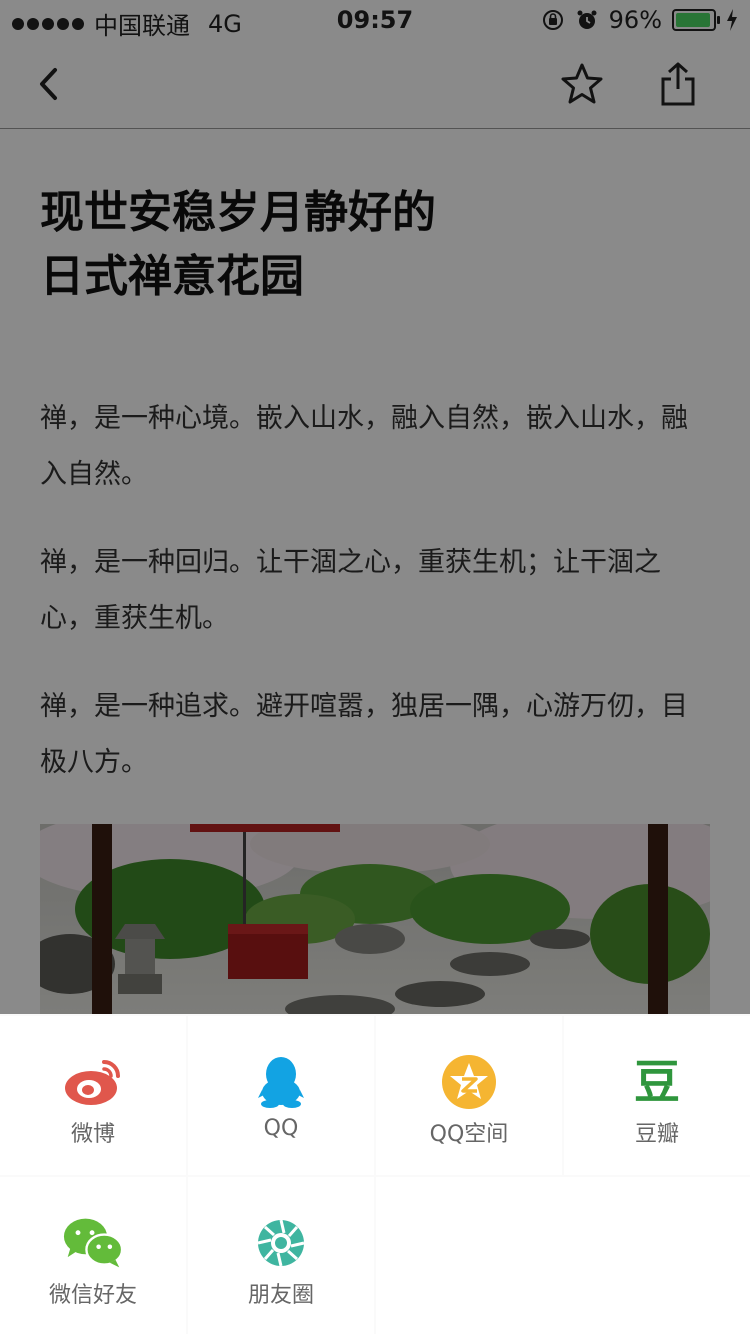 The height and width of the screenshot is (1336, 750). I want to click on moments-icon, so click(281, 1243).